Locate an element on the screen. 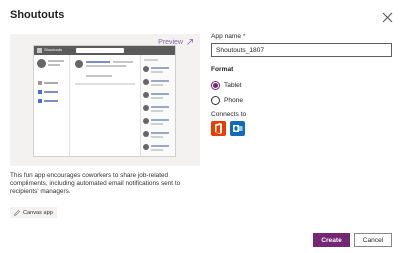  create-button: Create is located at coordinates (331, 240).